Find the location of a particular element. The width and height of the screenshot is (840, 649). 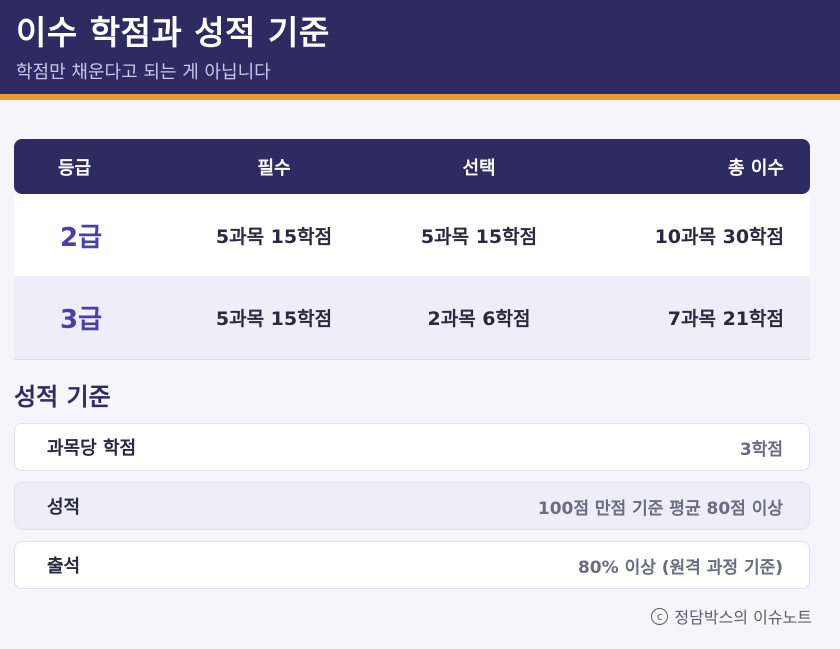

criteria-row-attendance: 출석 80% 이상 (원격 과정 기준) is located at coordinates (412, 565).